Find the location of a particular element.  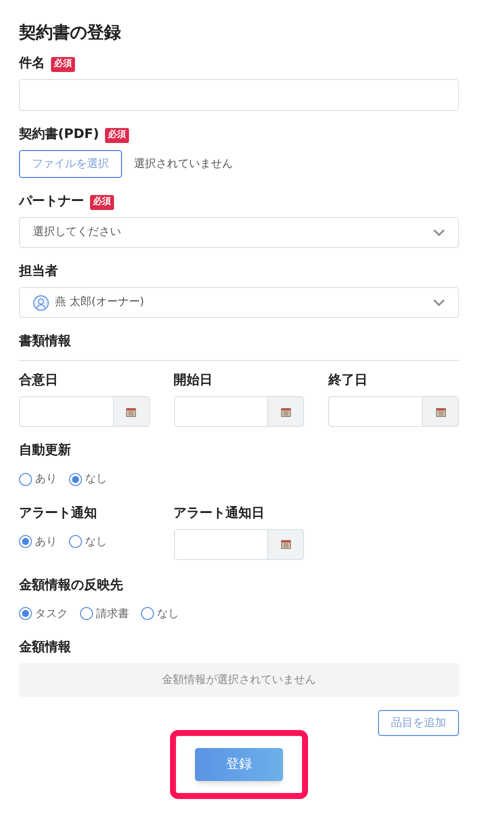

radio-label: タスク is located at coordinates (51, 614).